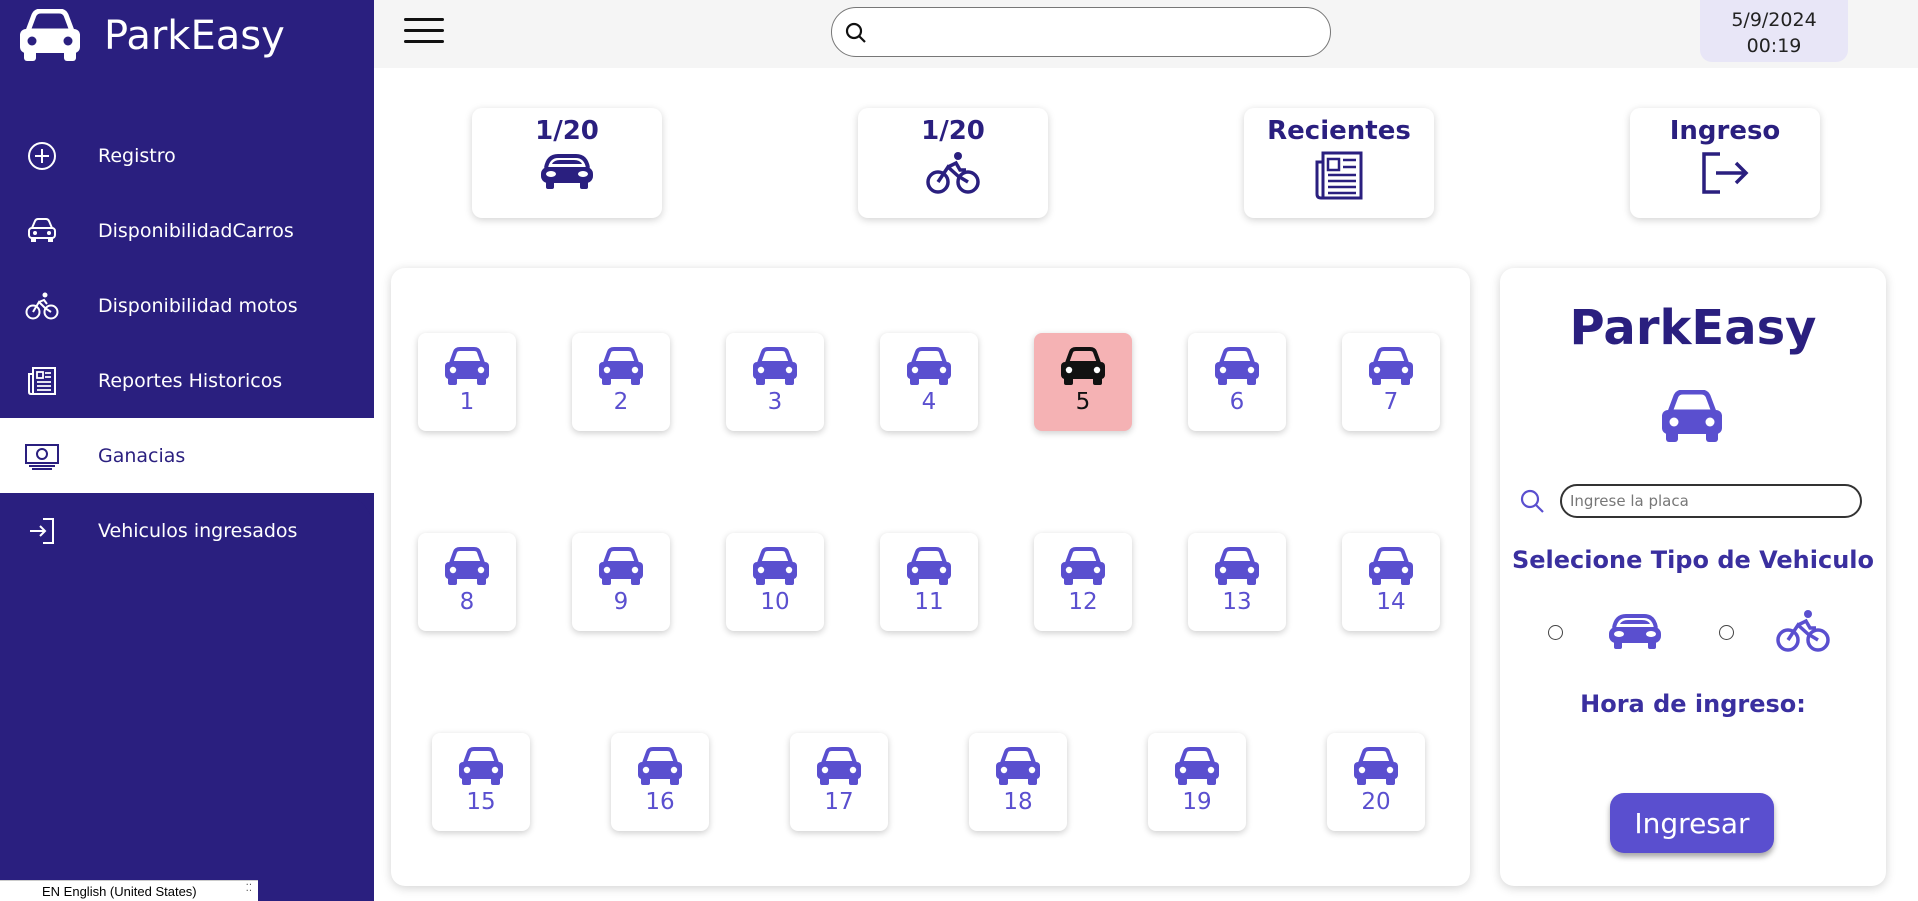 The image size is (1918, 901). Describe the element at coordinates (196, 230) in the screenshot. I see `sidebar-item-label: DisponibilidadCarros` at that location.